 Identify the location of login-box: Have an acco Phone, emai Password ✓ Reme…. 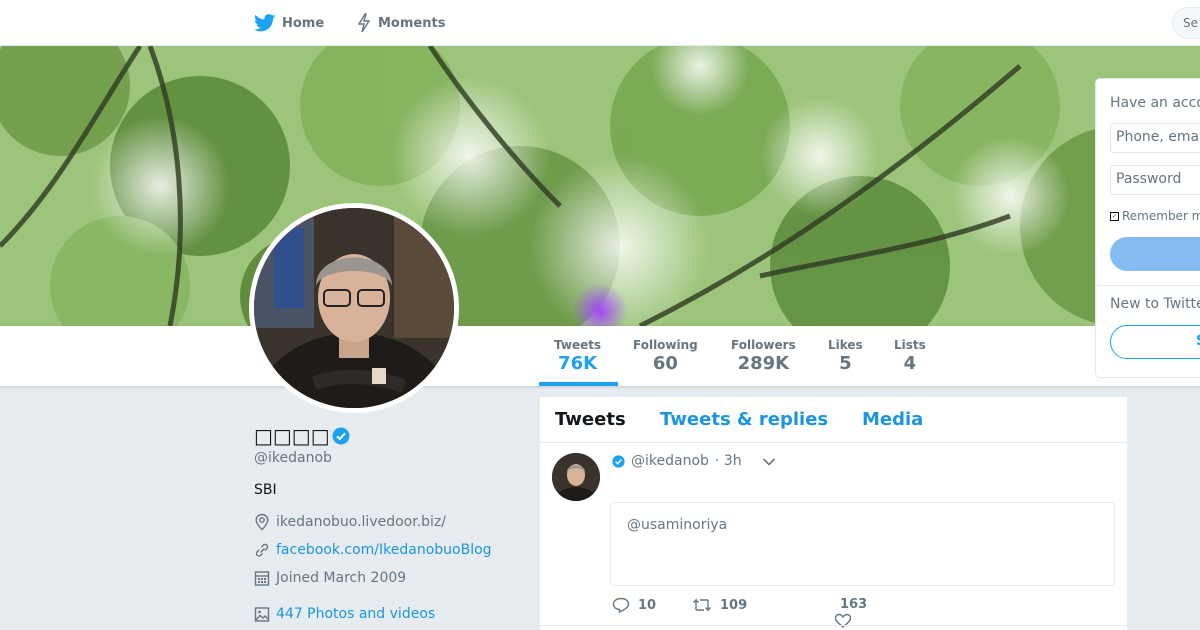
(1147, 228).